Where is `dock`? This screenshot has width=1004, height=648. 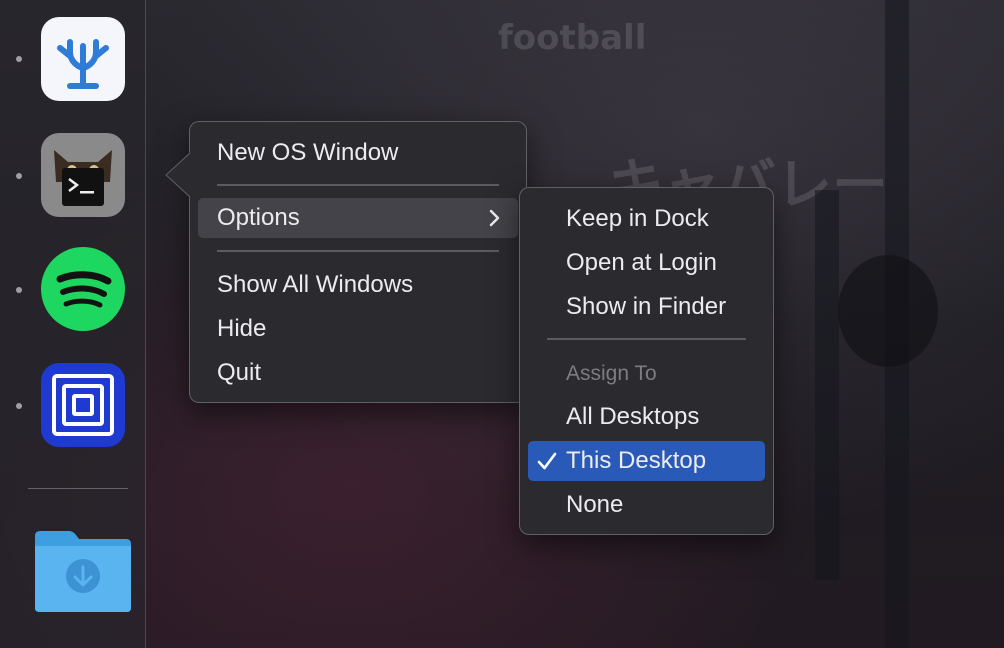
dock is located at coordinates (73, 324).